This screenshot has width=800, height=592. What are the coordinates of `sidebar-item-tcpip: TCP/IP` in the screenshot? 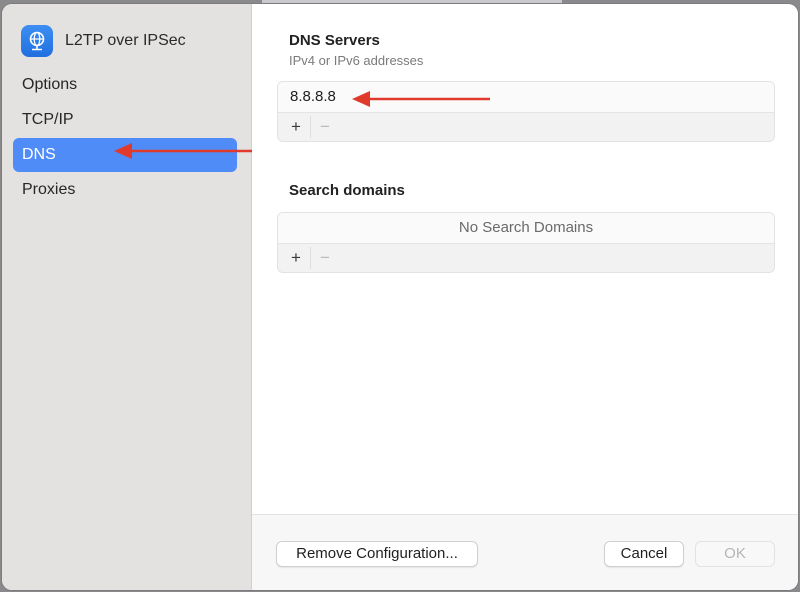 It's located at (125, 120).